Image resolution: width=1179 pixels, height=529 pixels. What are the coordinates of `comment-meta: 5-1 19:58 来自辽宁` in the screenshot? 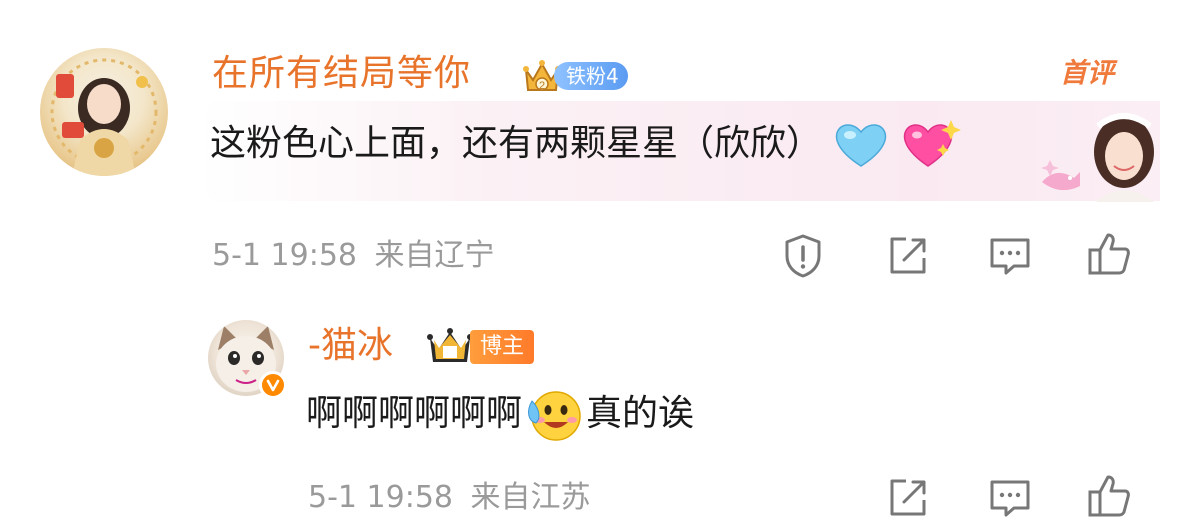 It's located at (353, 256).